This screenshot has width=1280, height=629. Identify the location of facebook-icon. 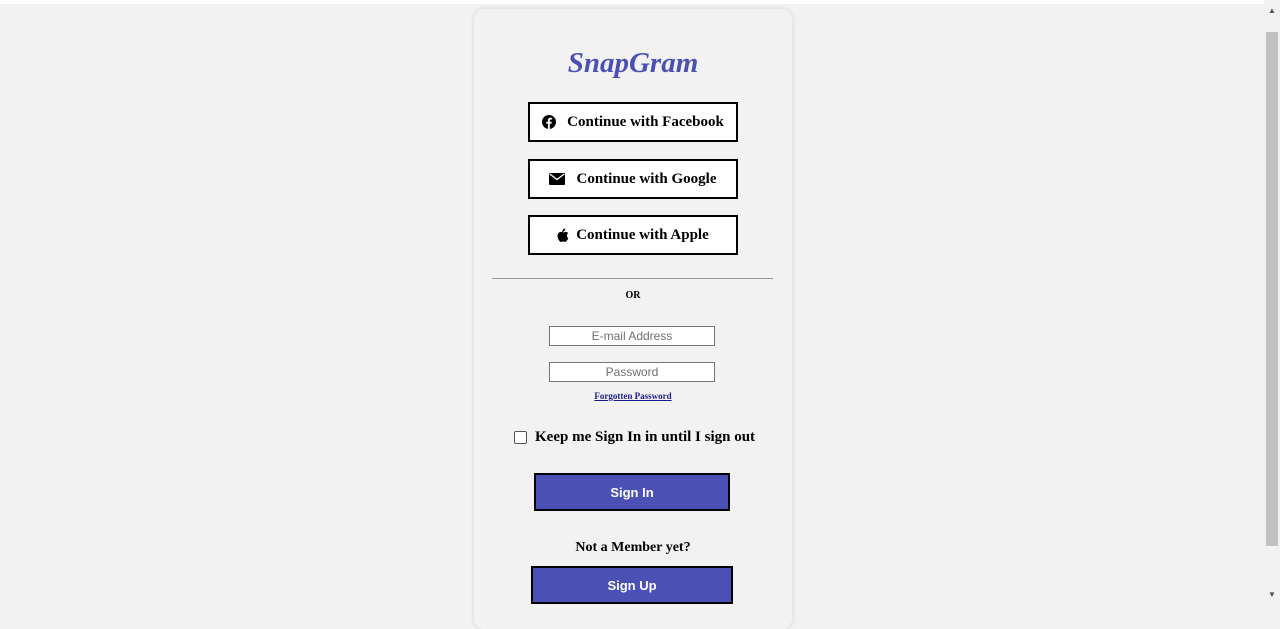
(549, 122).